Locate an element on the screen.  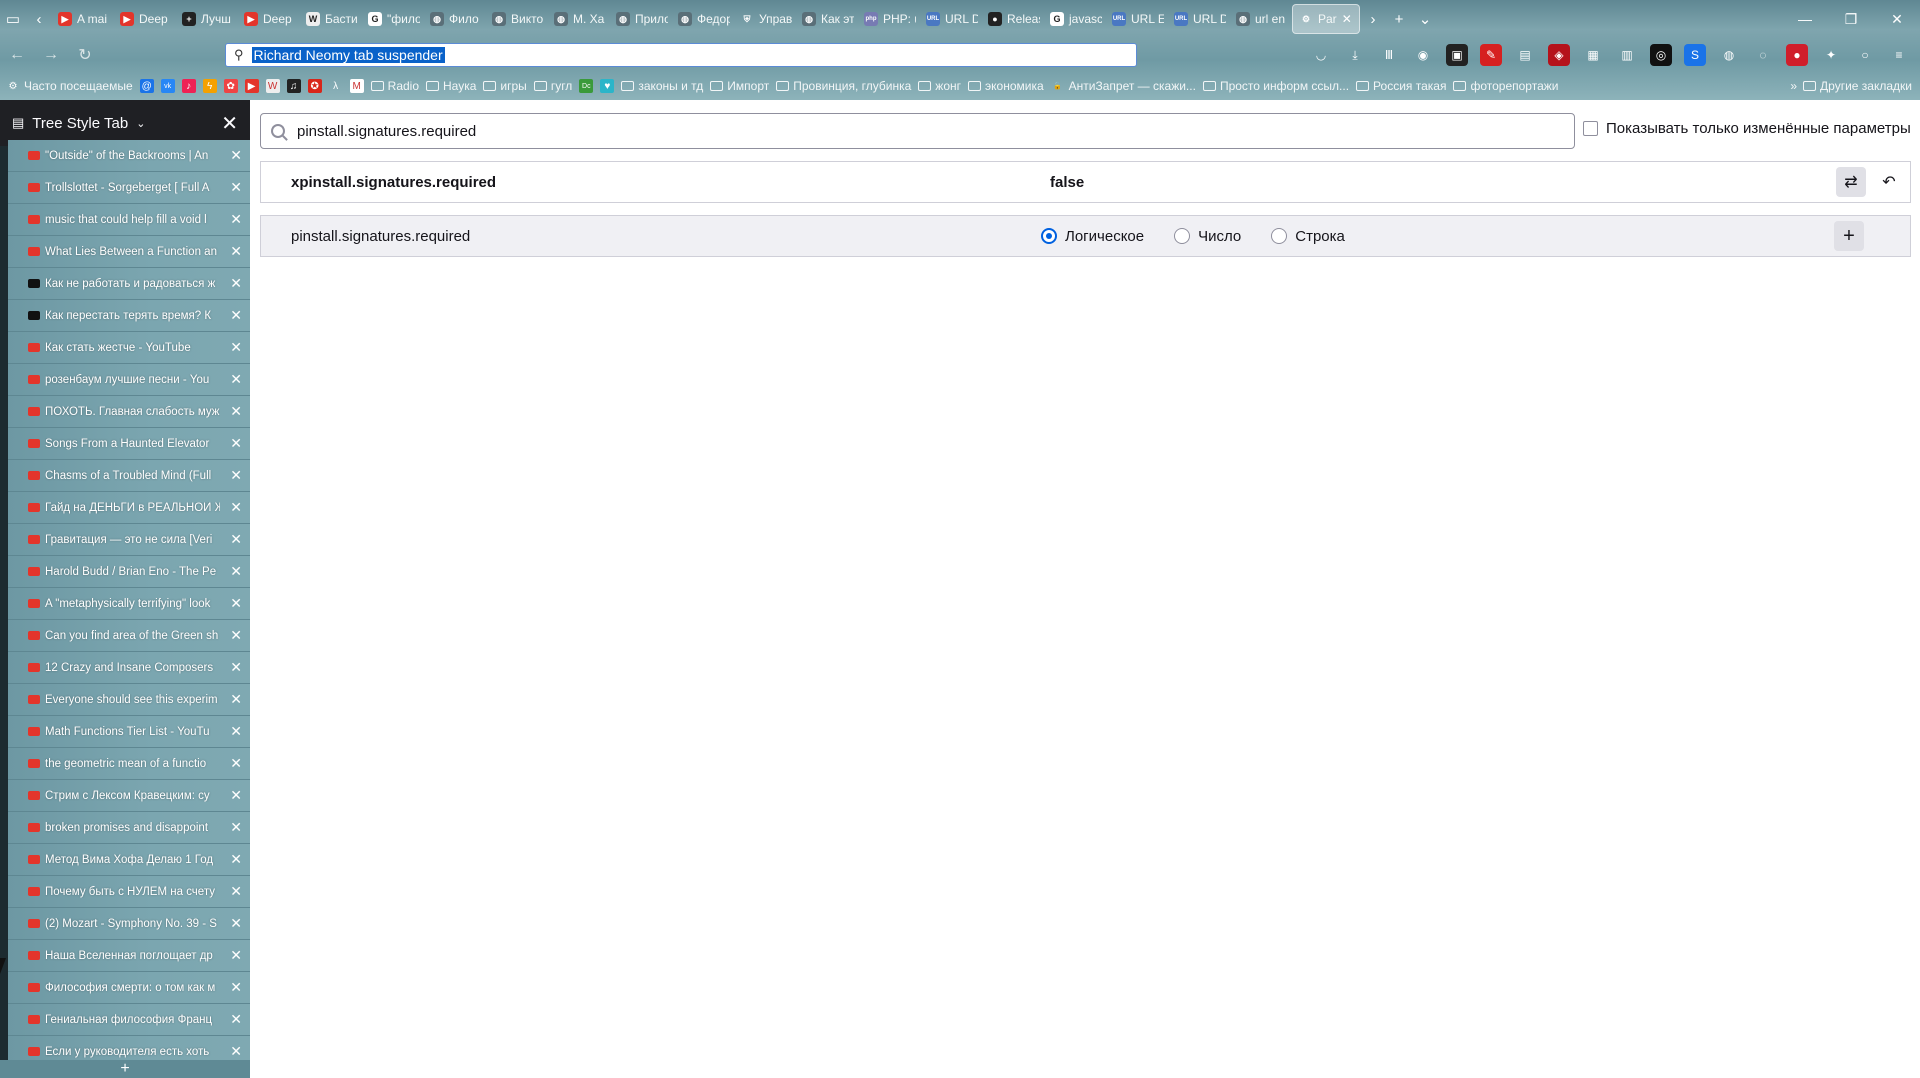
sidebar-tab-item: Trollslottet - Sorgeberget [ Full A ✕ is located at coordinates (129, 188).